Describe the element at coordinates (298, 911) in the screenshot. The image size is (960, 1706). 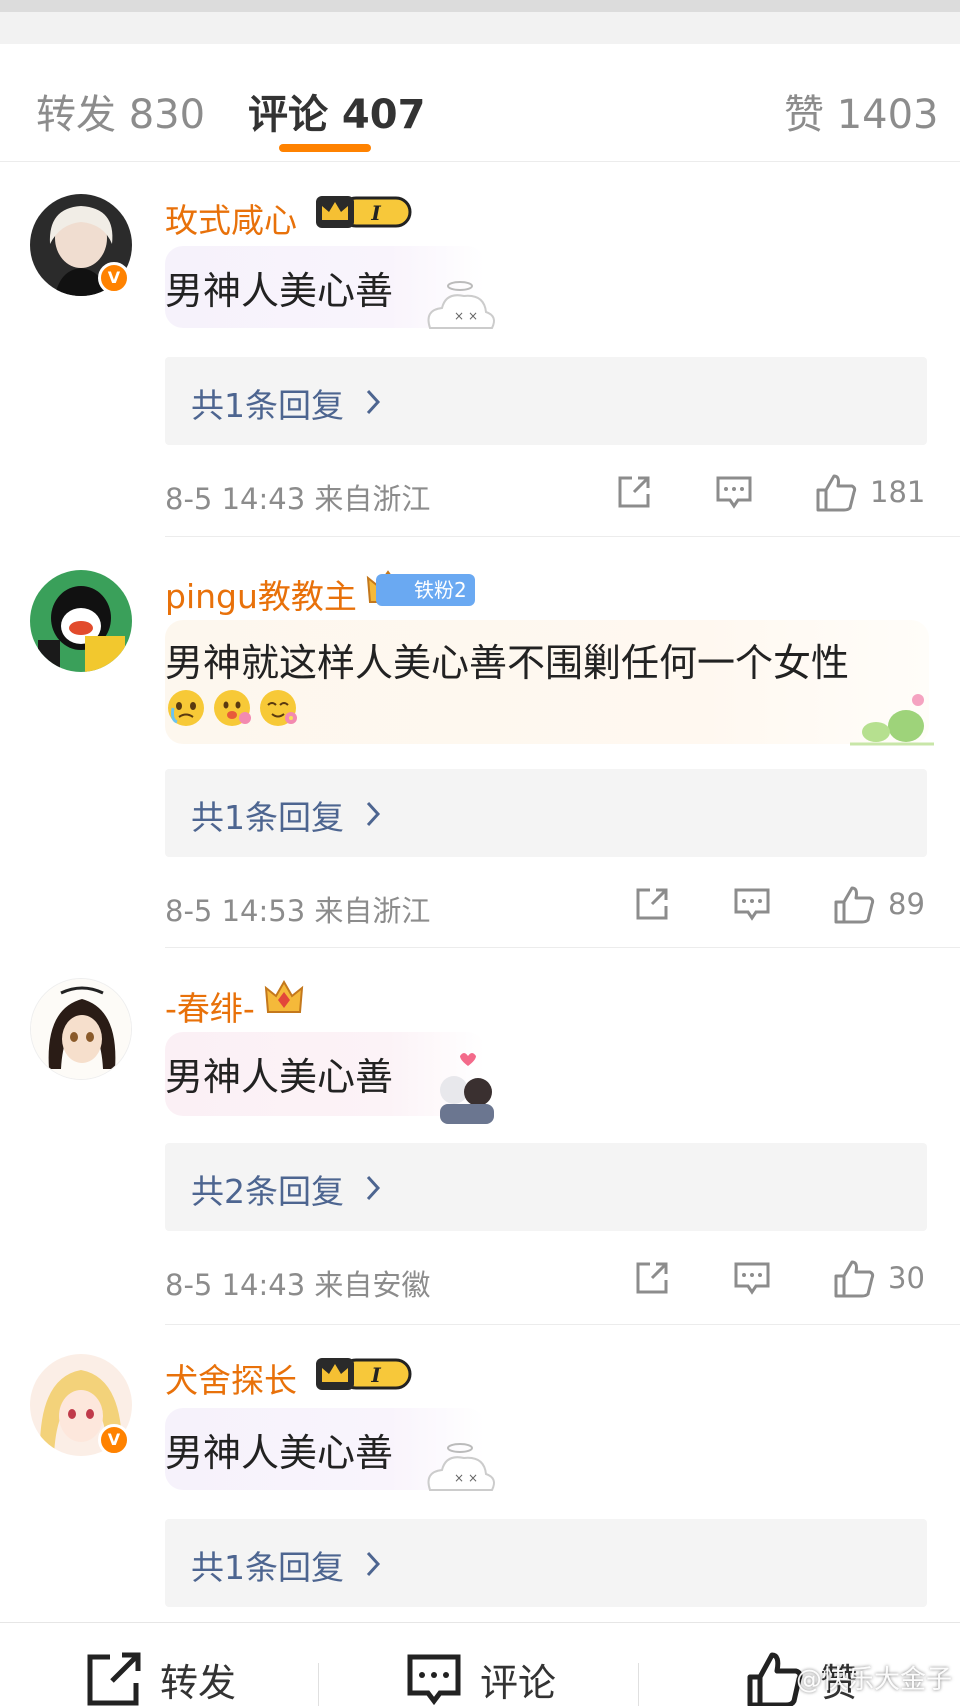
I see `comment-meta: 8-5 14:53 来自浙江` at that location.